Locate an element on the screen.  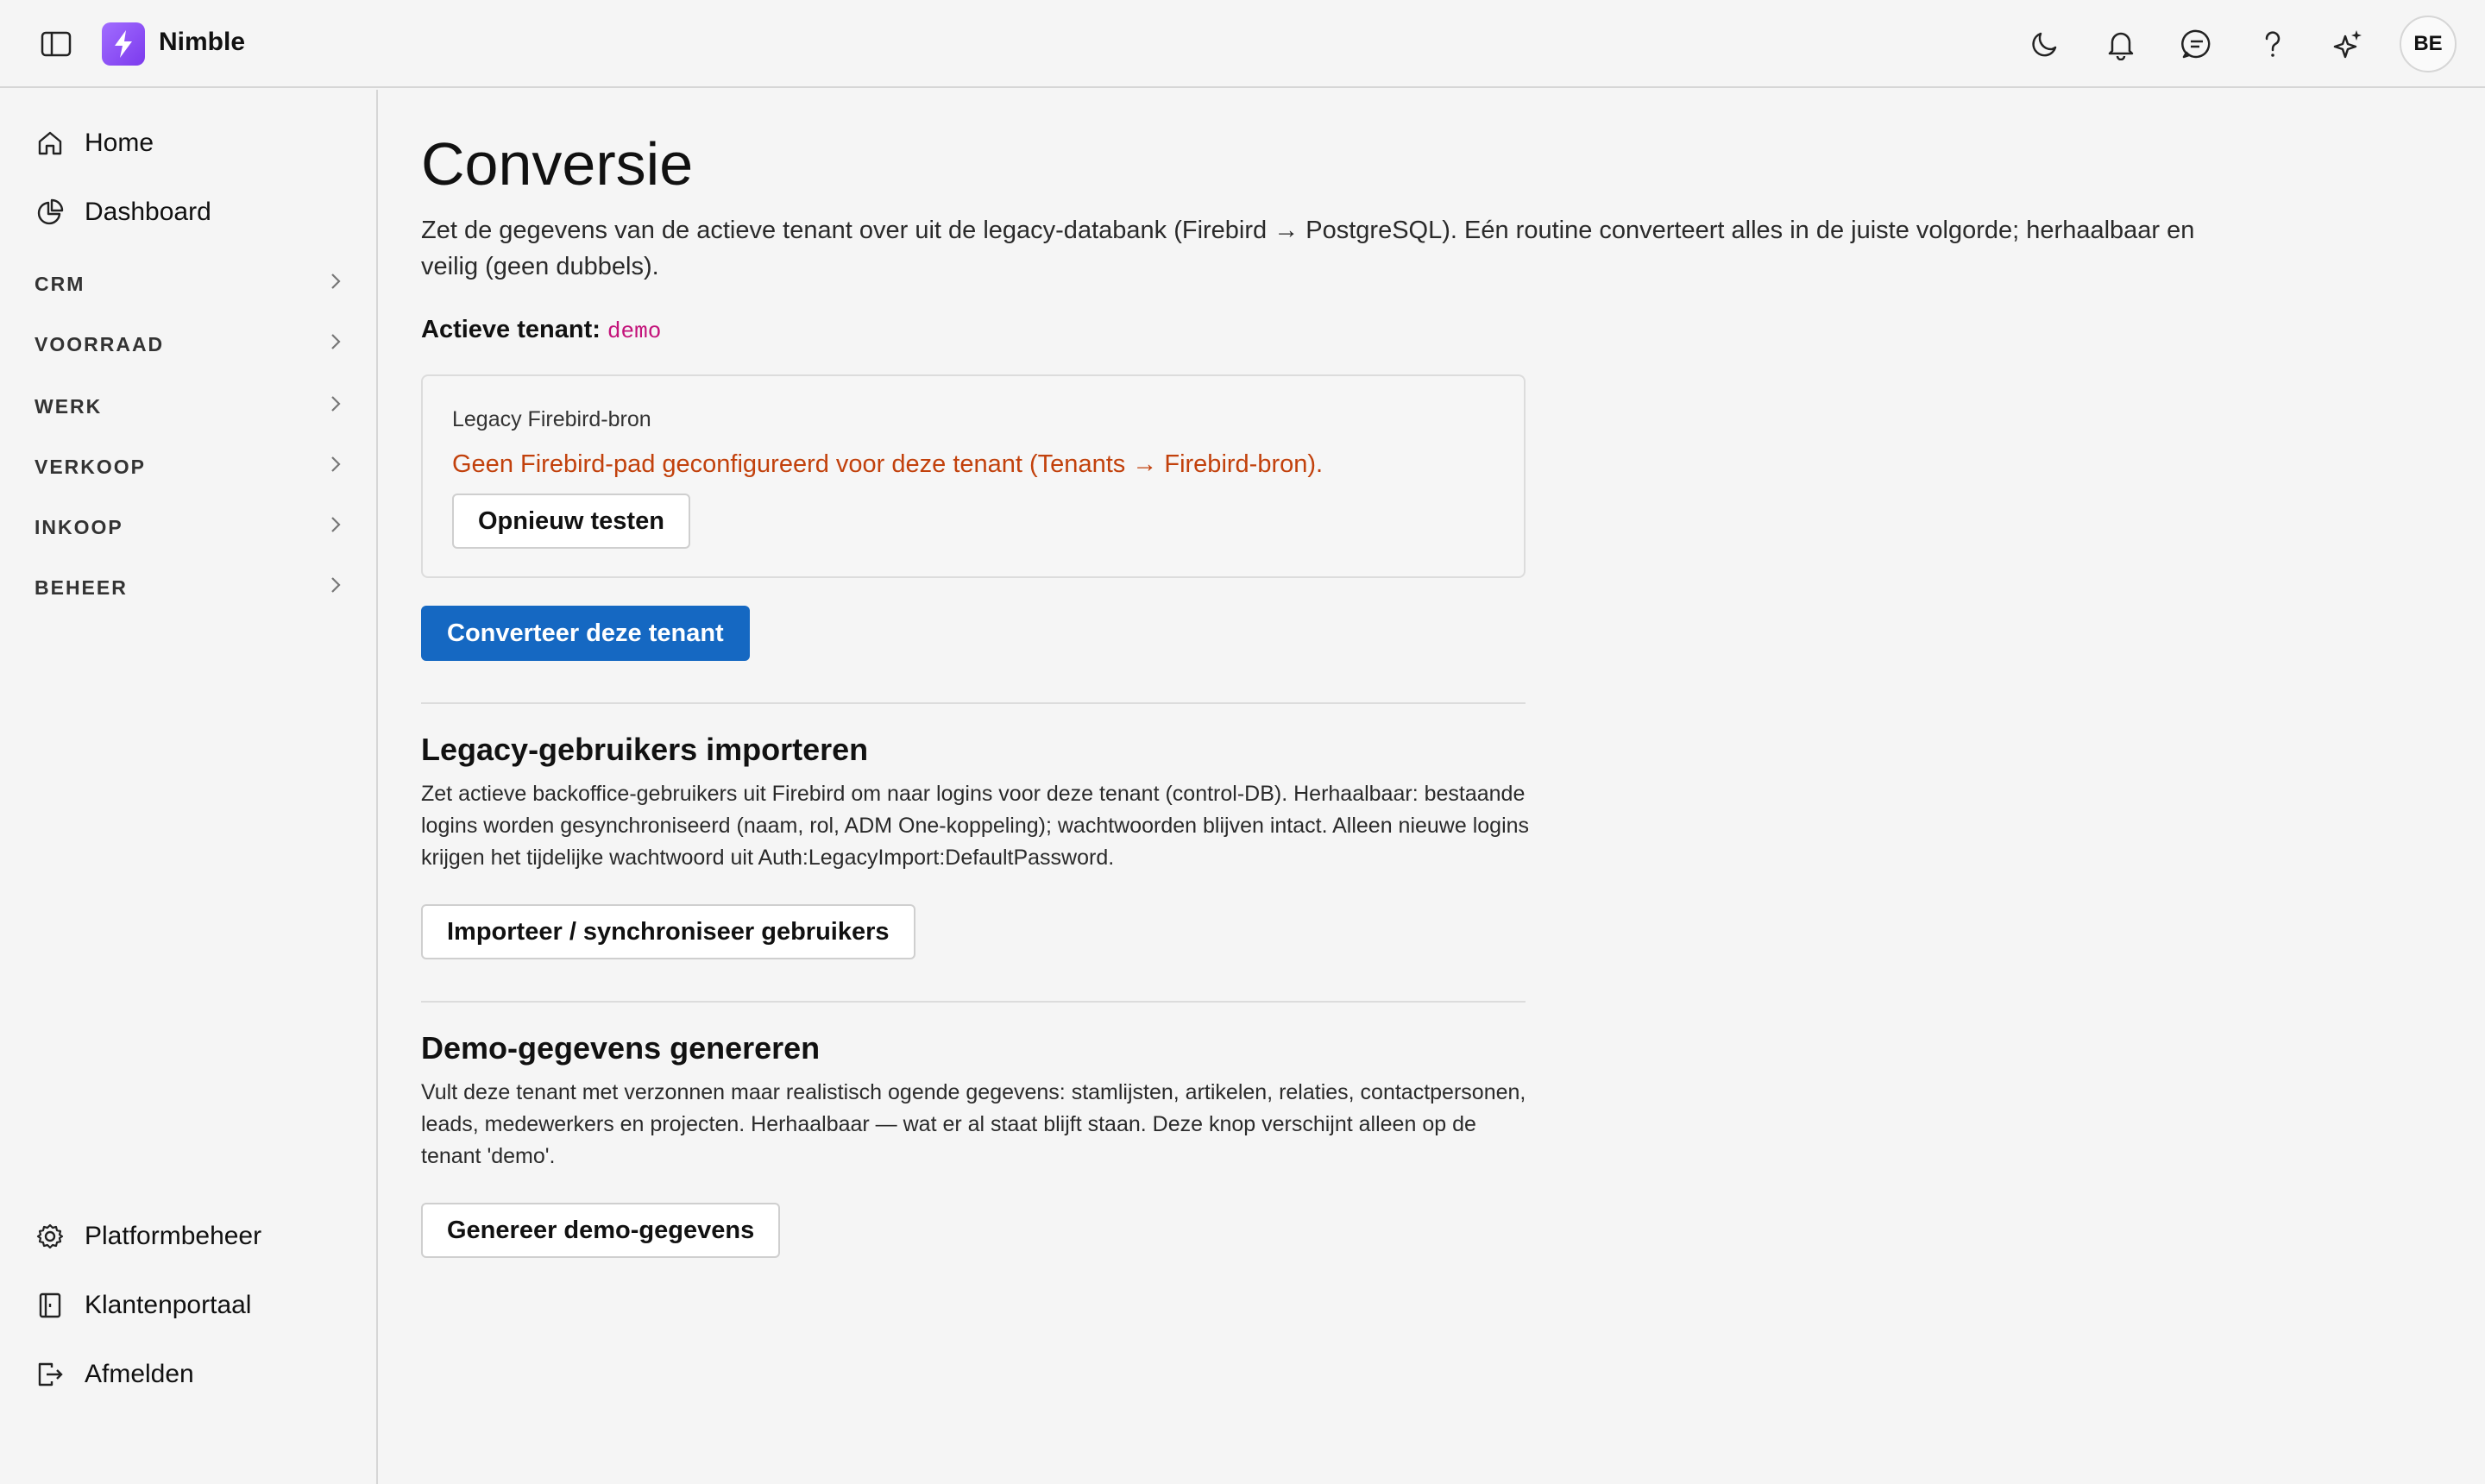
sidebar-item-label: Platformbeheer is located at coordinates (173, 1236).